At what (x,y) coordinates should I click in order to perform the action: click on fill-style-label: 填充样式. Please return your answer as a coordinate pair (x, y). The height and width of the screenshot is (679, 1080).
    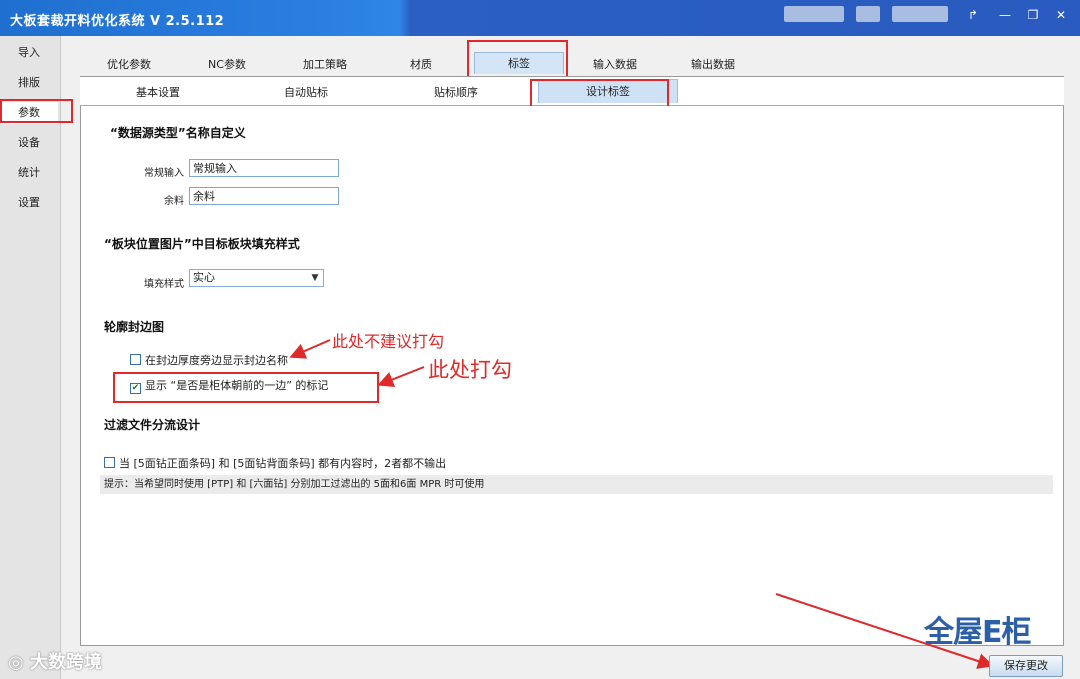
    Looking at the image, I should click on (164, 284).